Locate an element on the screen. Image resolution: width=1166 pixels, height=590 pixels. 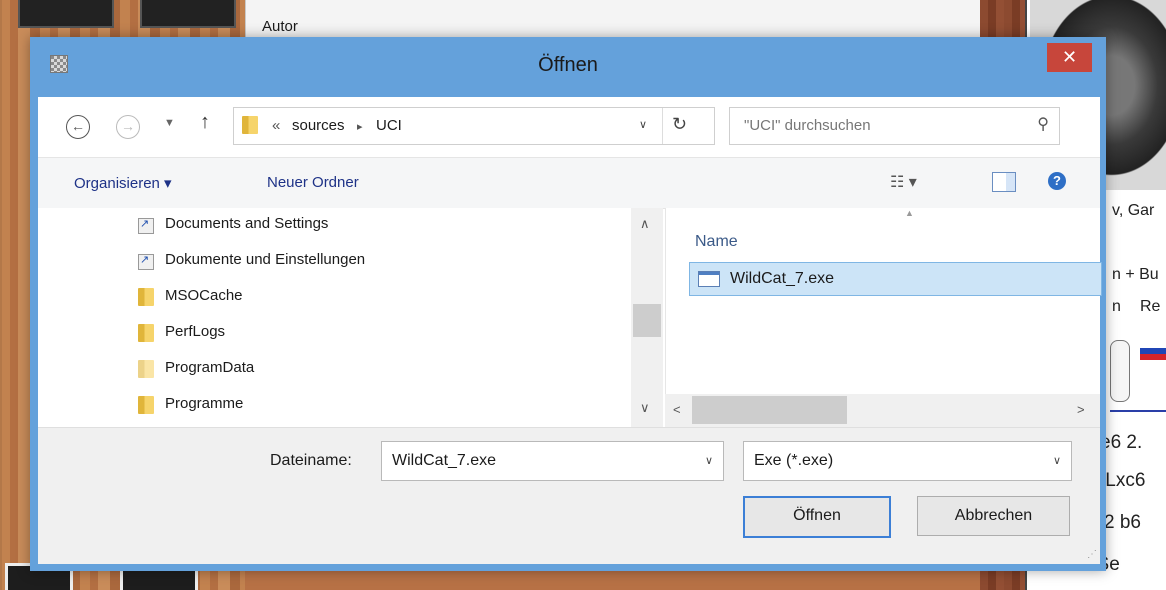
autor-label: Autor is located at coordinates (280, 26).